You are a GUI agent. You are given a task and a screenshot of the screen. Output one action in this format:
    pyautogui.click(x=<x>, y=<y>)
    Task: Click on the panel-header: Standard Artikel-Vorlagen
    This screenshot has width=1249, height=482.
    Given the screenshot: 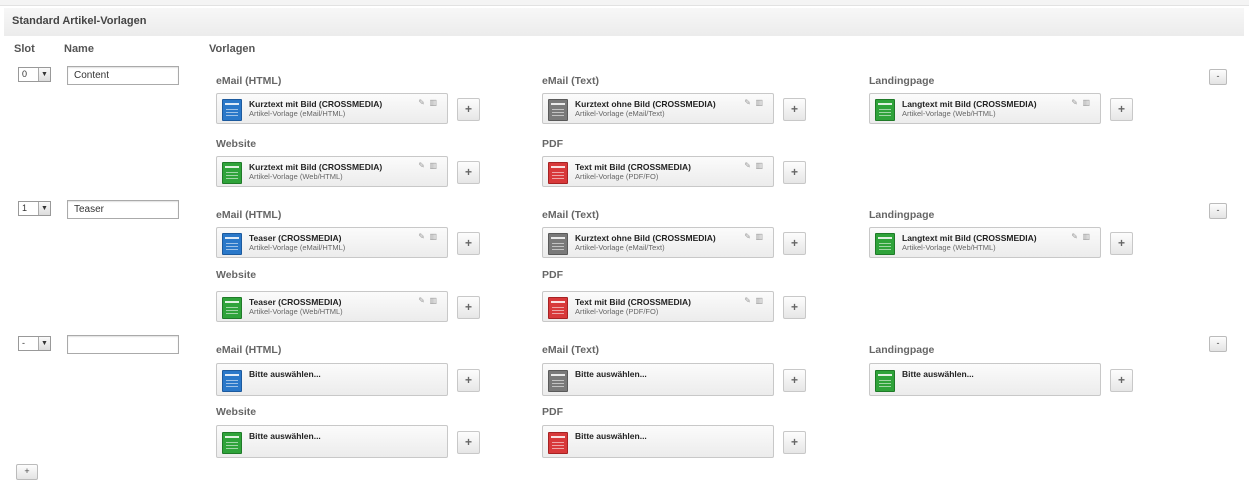 What is the action you would take?
    pyautogui.click(x=624, y=22)
    